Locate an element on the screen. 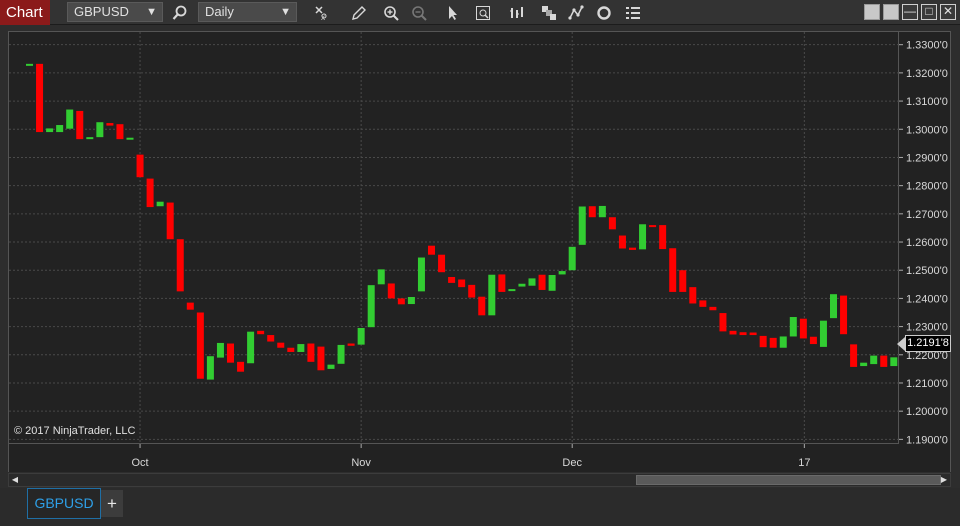 This screenshot has height=526, width=960. chart-properties-icon is located at coordinates (483, 12).